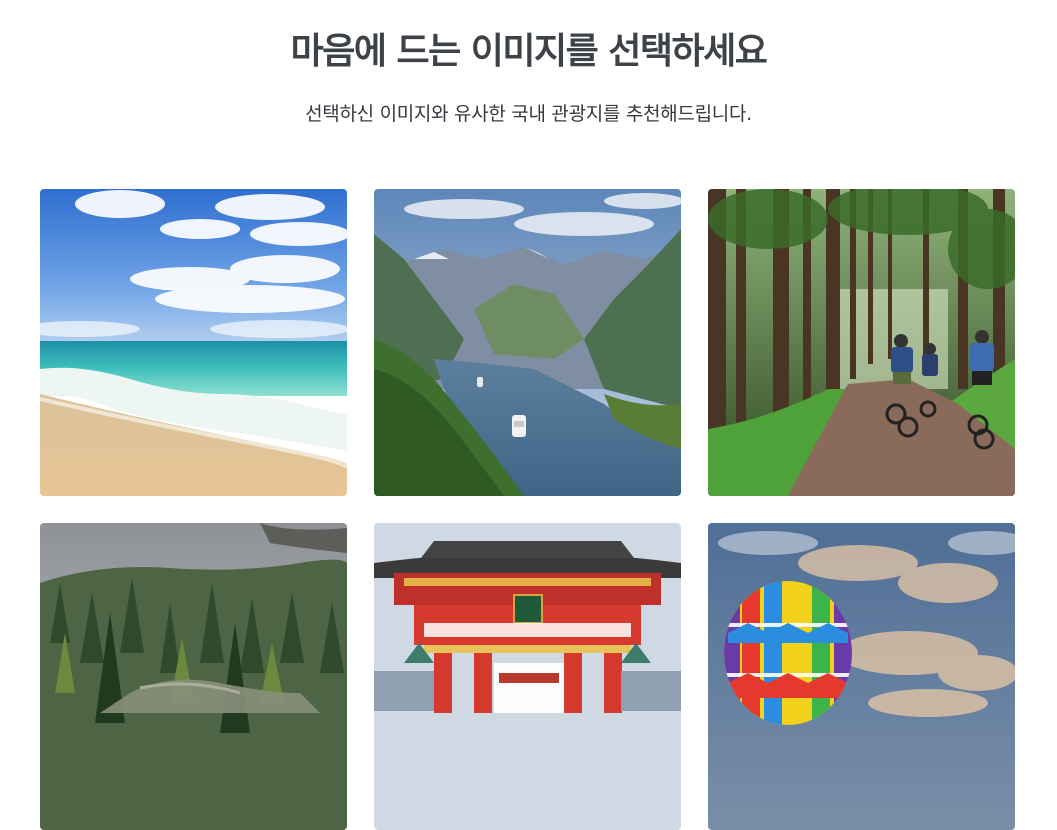 This screenshot has height=830, width=1057. I want to click on misty-forest-image, so click(193, 676).